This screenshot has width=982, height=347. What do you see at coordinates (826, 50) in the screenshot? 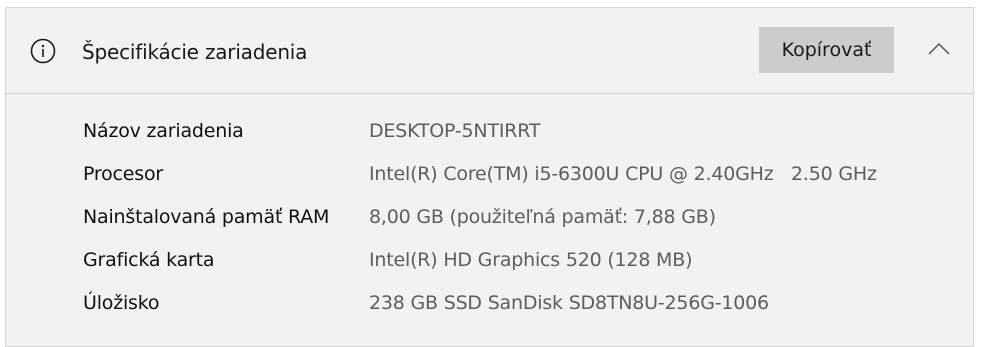
I see `copy-button: Kopírovať` at bounding box center [826, 50].